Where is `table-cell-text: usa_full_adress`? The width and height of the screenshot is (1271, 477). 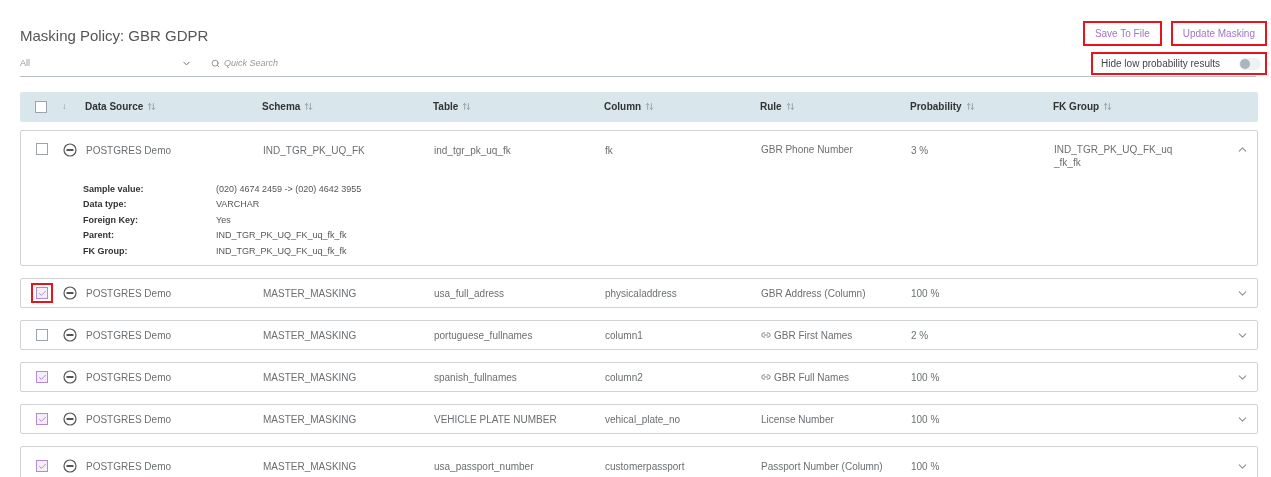 table-cell-text: usa_full_adress is located at coordinates (470, 293).